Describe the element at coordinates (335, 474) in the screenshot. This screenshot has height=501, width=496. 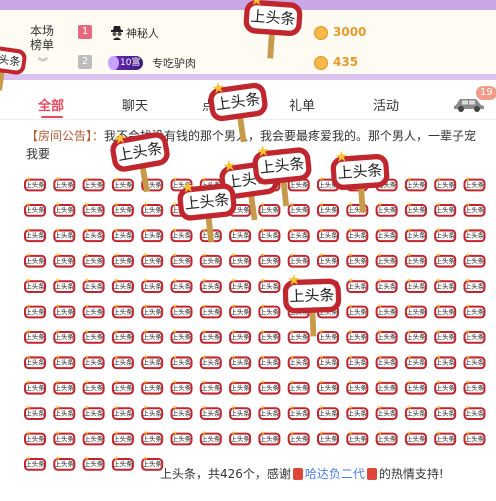
I see `gift-sender-name: 哈达负二代` at that location.